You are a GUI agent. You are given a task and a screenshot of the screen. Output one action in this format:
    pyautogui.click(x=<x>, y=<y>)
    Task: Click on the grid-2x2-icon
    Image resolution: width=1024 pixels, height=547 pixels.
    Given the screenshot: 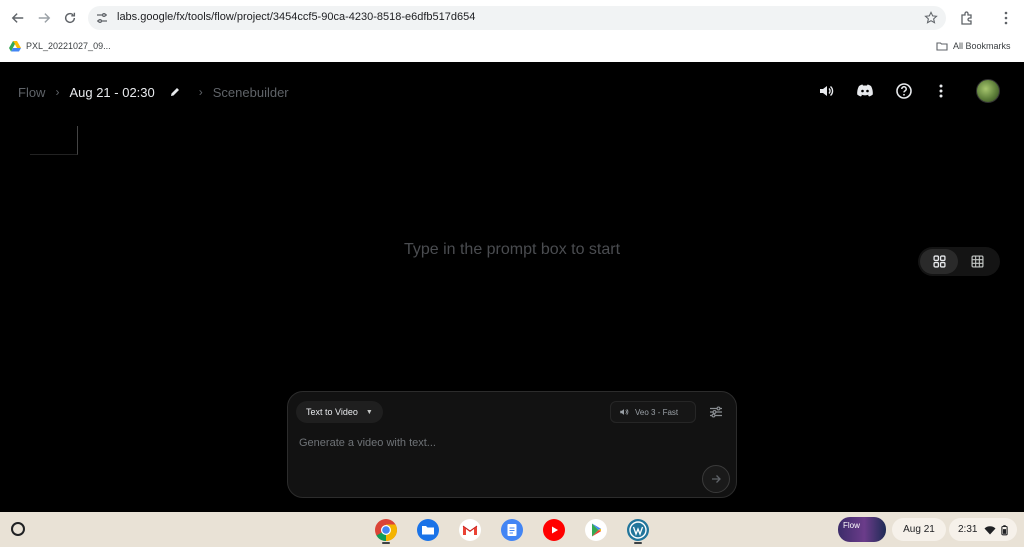 What is the action you would take?
    pyautogui.click(x=939, y=261)
    